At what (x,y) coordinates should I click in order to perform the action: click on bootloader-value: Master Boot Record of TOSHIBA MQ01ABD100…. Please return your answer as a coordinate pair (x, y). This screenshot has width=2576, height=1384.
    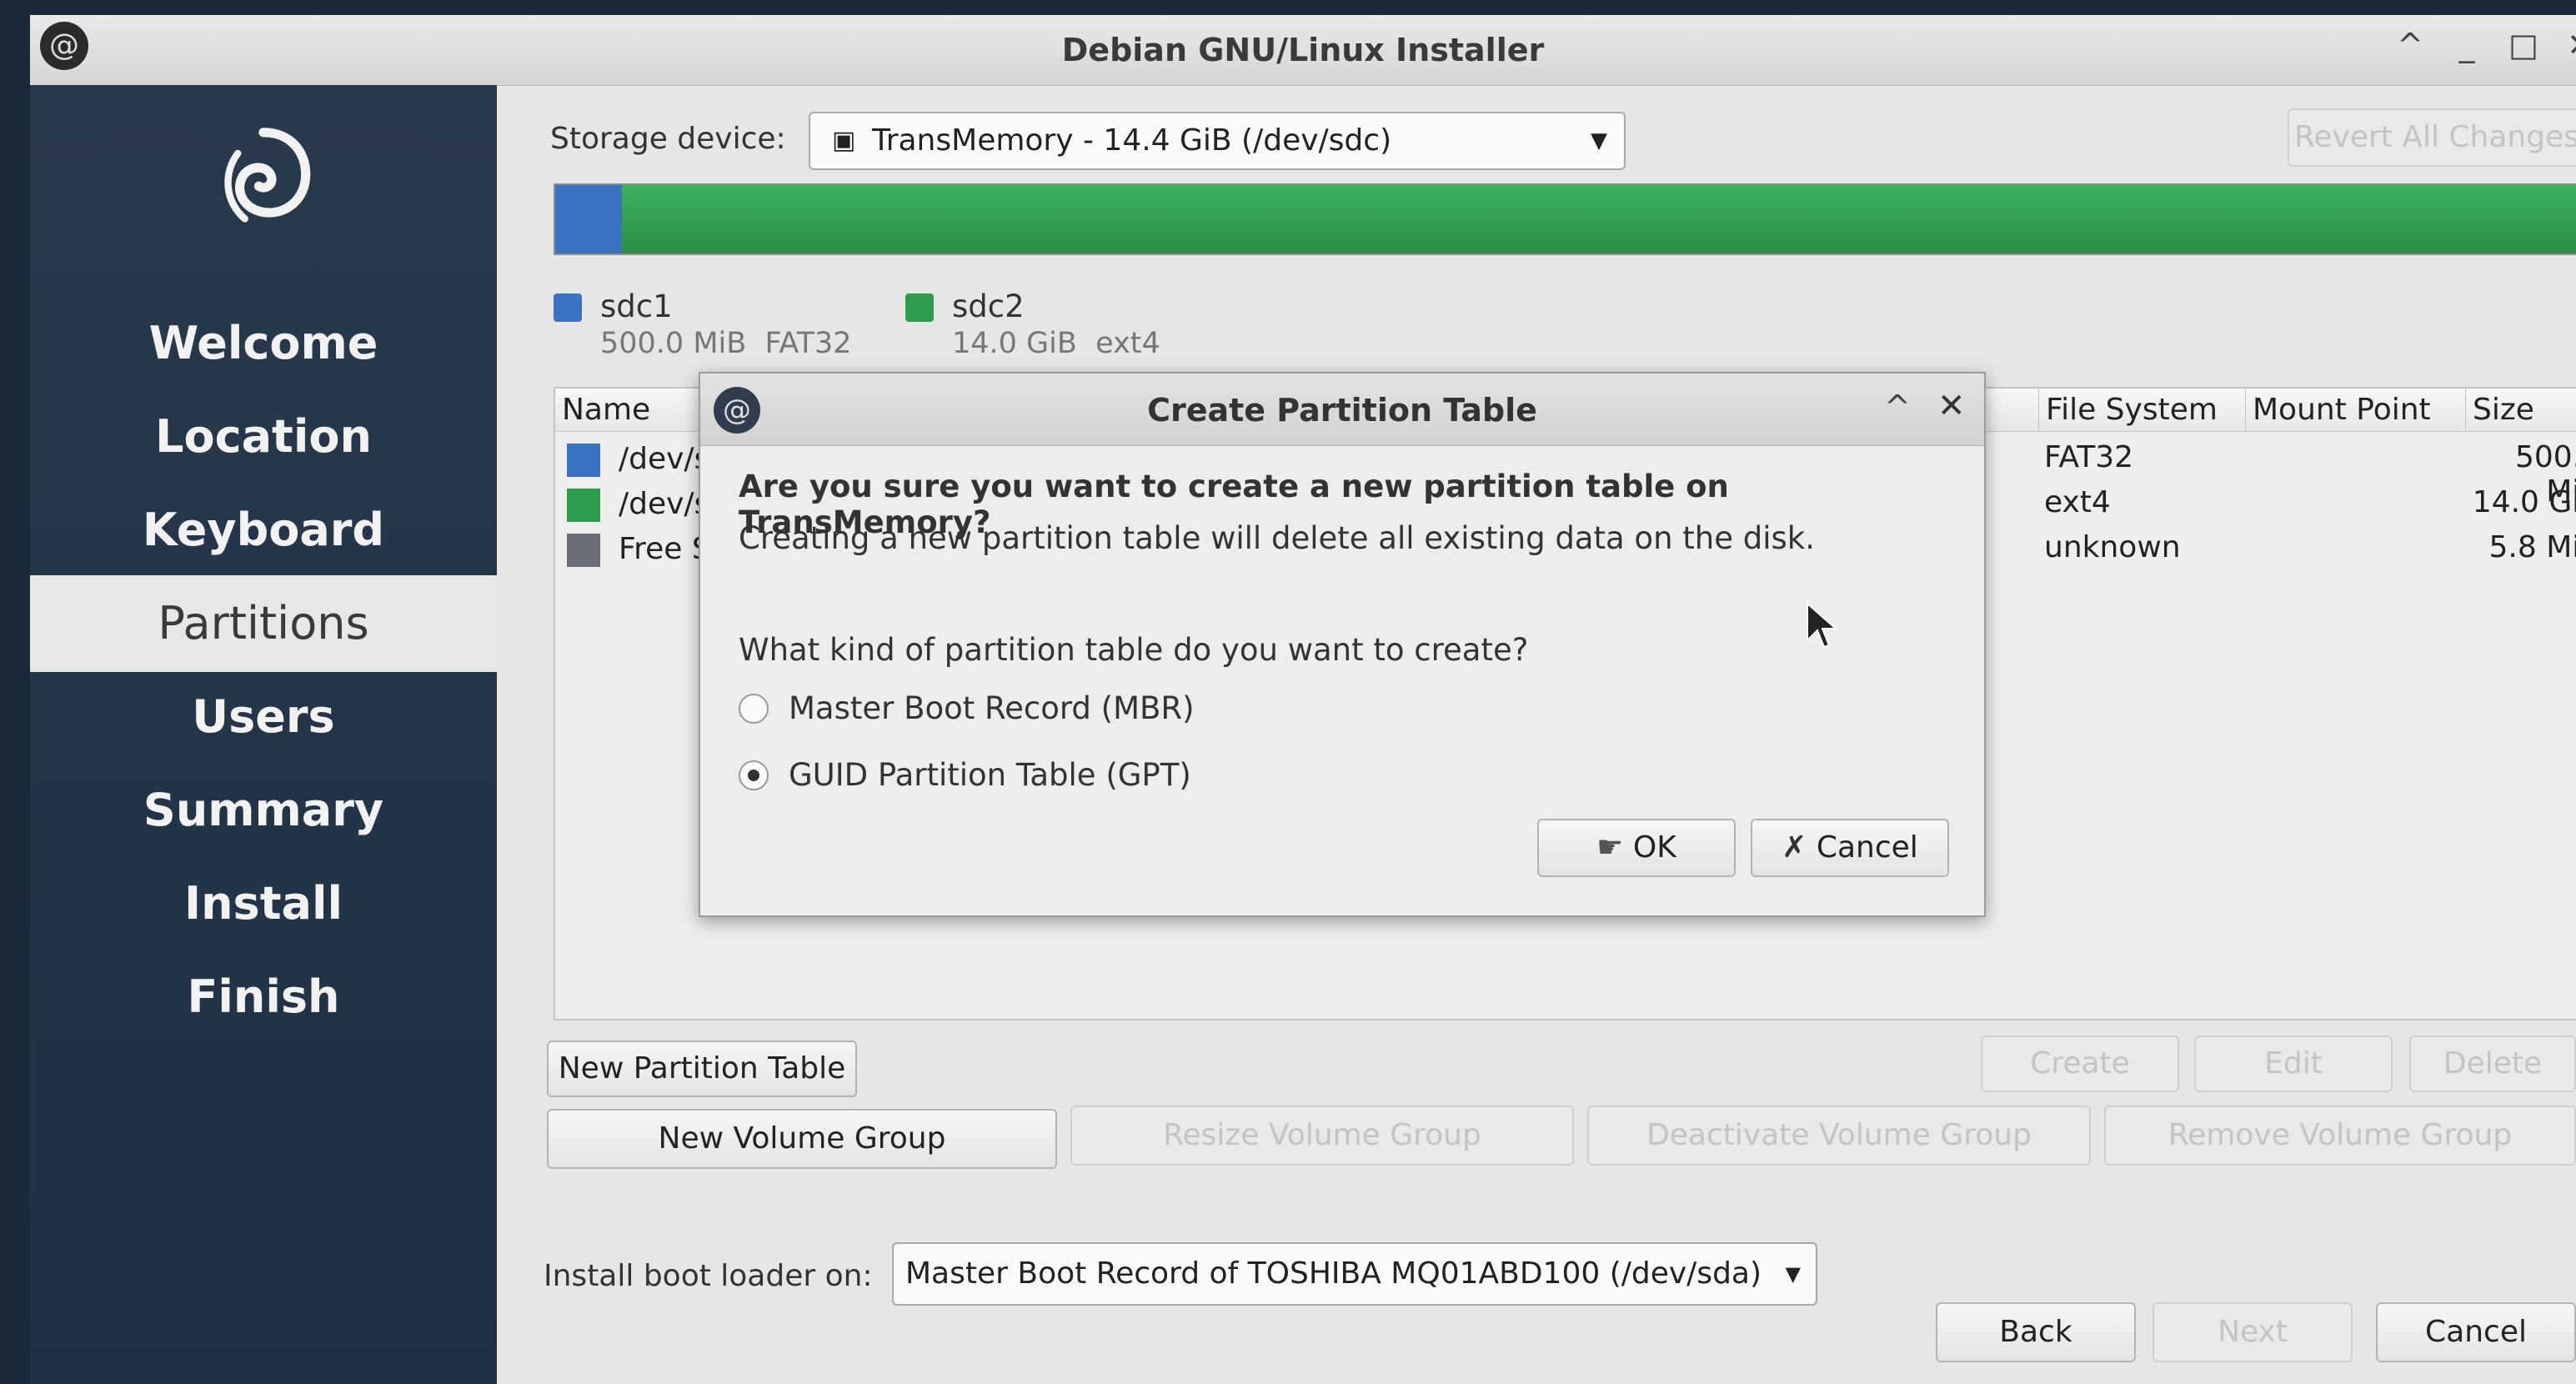
    Looking at the image, I should click on (1333, 1273).